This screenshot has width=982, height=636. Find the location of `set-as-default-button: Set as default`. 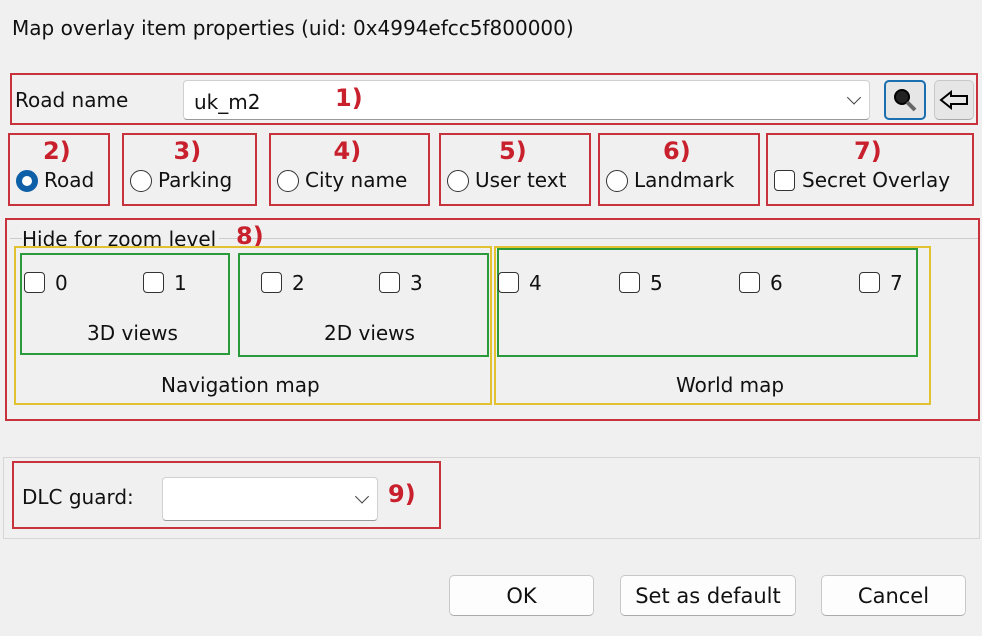

set-as-default-button: Set as default is located at coordinates (708, 595).